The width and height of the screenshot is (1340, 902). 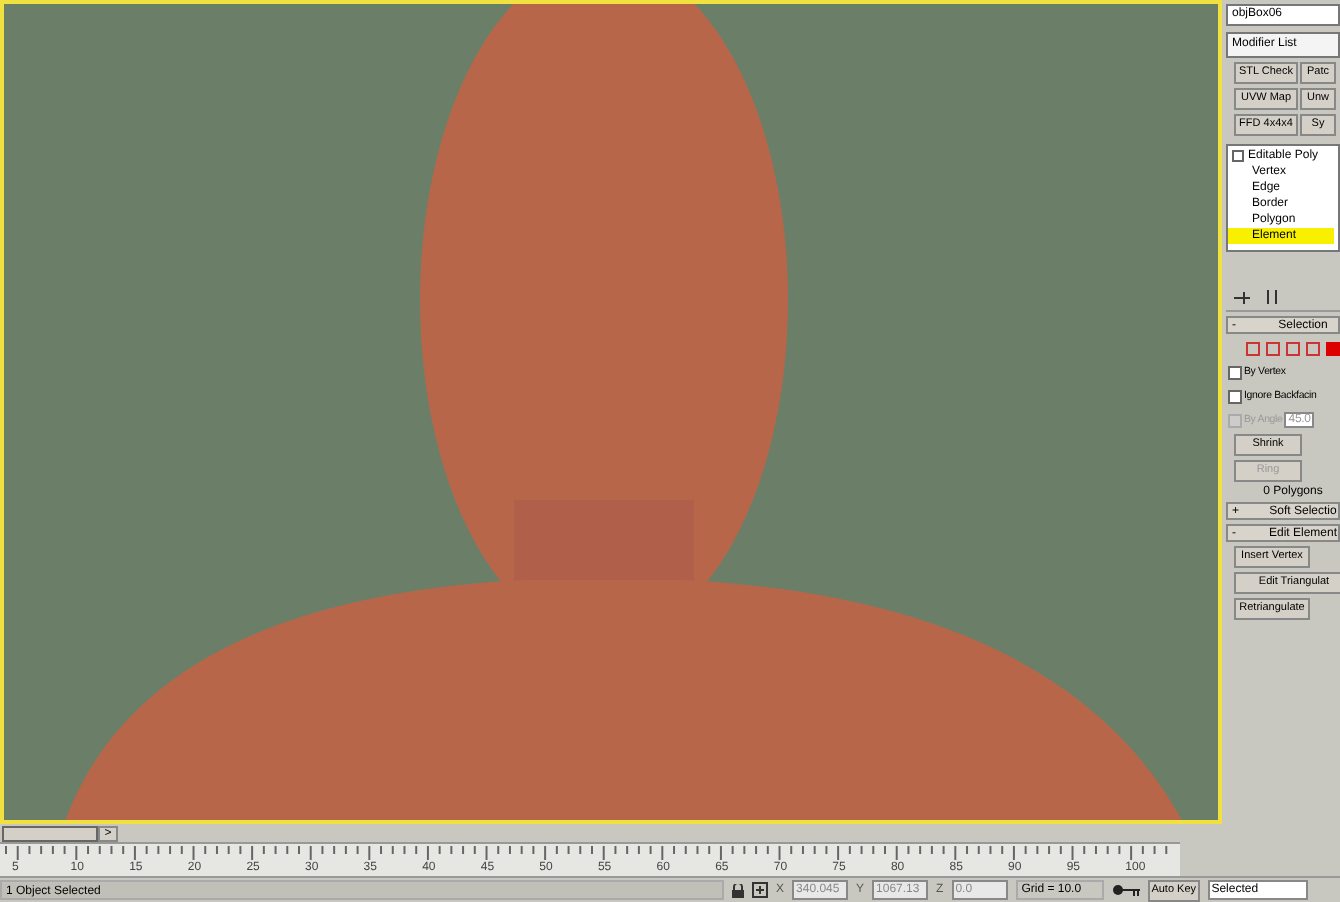 I want to click on collapse-icon, so click(x=1238, y=156).